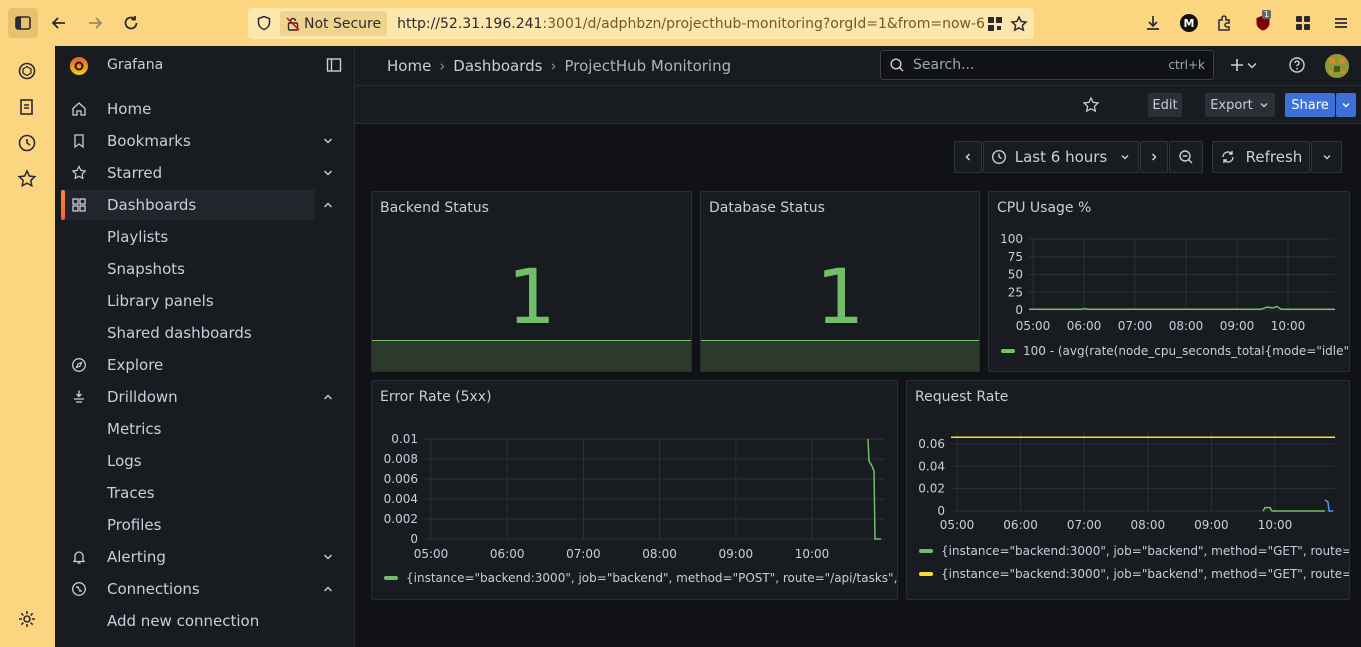  I want to click on app-title: Grafana, so click(135, 65).